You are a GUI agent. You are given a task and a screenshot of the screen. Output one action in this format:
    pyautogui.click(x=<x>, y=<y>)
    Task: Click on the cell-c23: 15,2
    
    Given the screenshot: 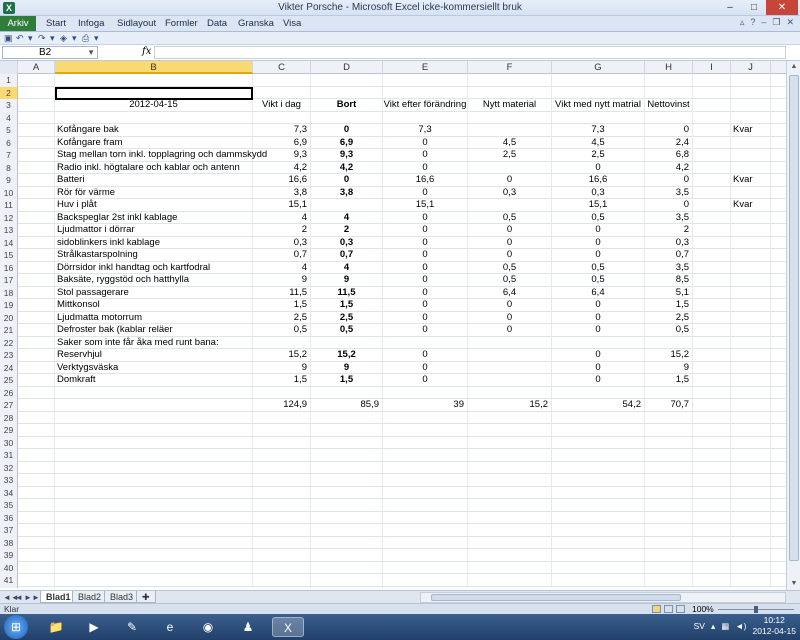 What is the action you would take?
    pyautogui.click(x=282, y=355)
    